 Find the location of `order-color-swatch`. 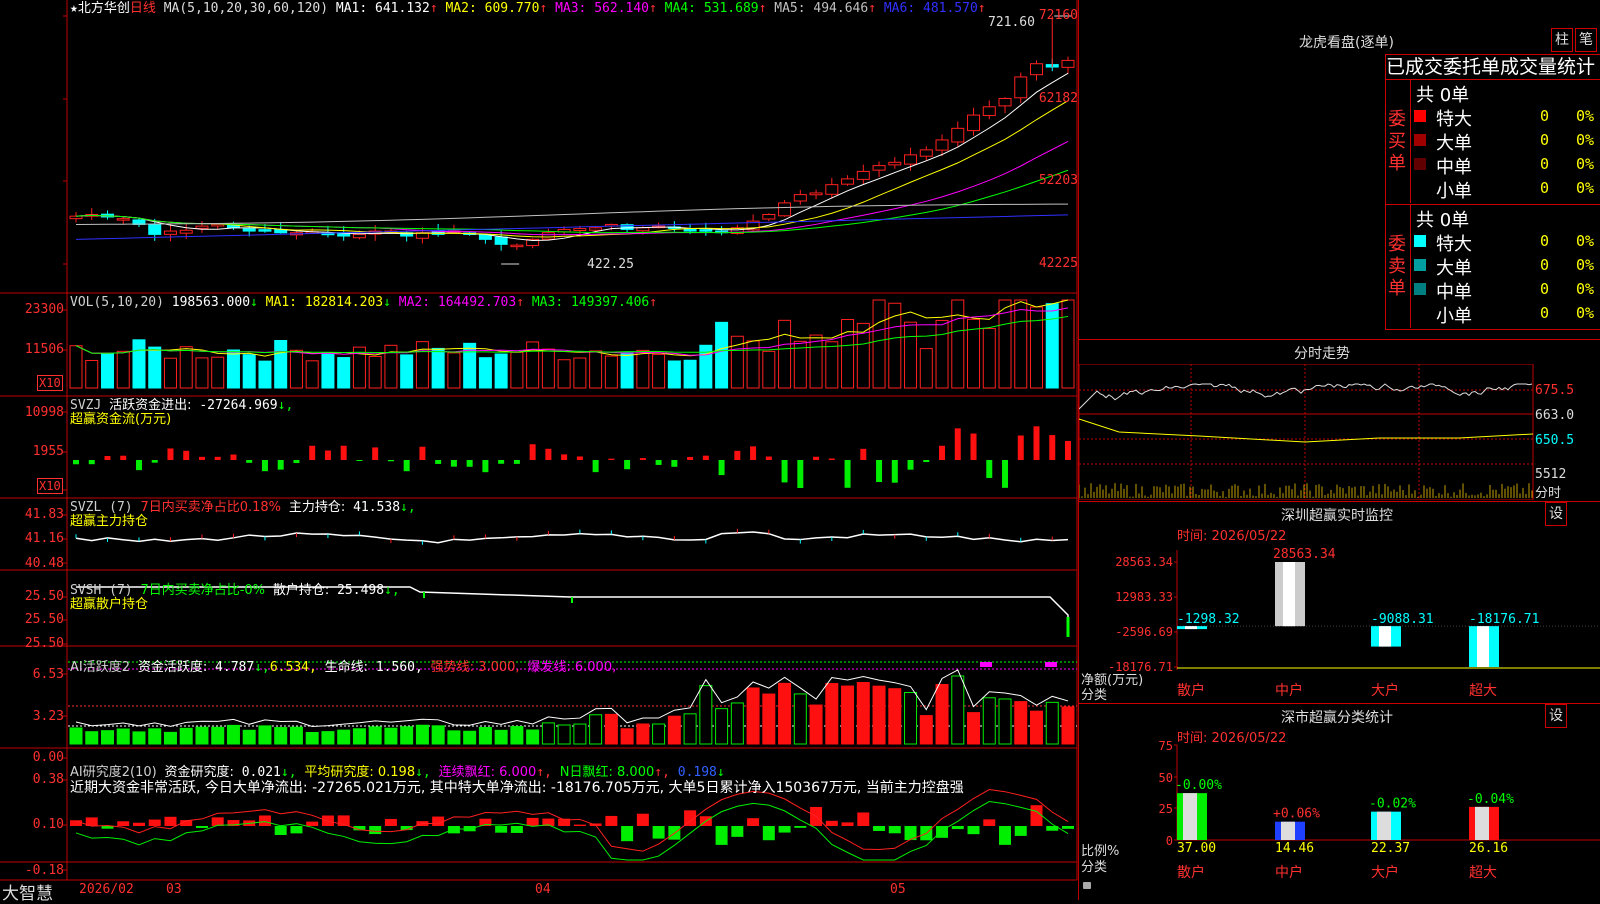

order-color-swatch is located at coordinates (1420, 116).